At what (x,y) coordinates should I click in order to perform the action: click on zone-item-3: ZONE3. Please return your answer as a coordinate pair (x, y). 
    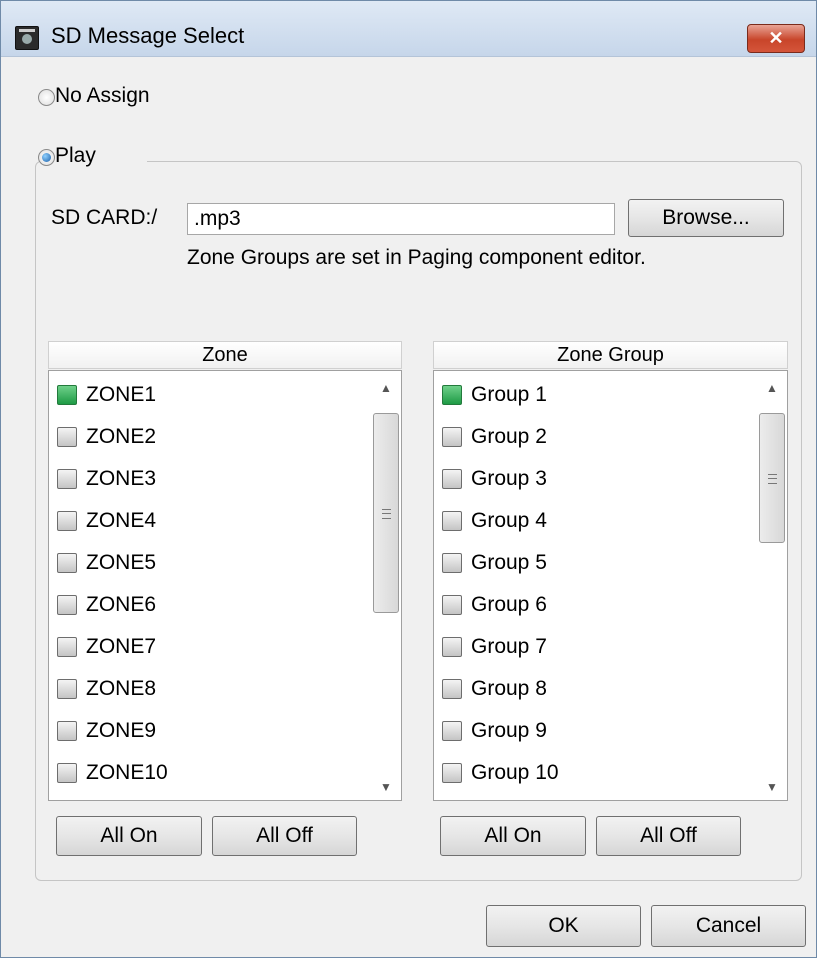
    Looking at the image, I should click on (106, 479).